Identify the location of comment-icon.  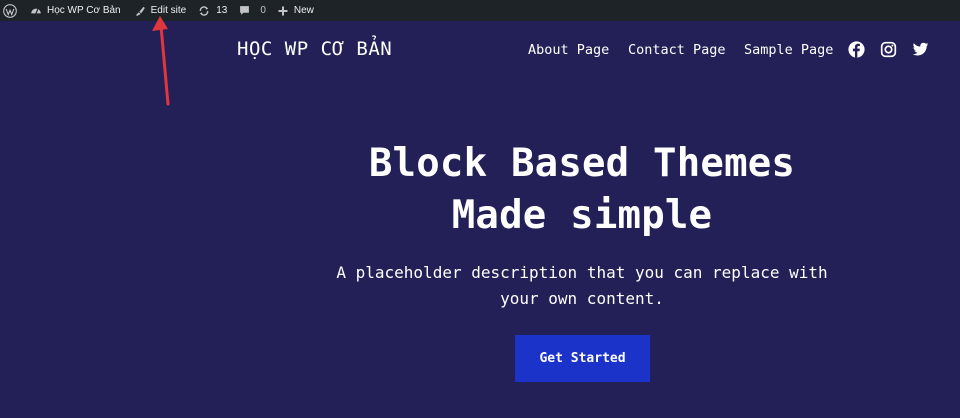
(245, 10).